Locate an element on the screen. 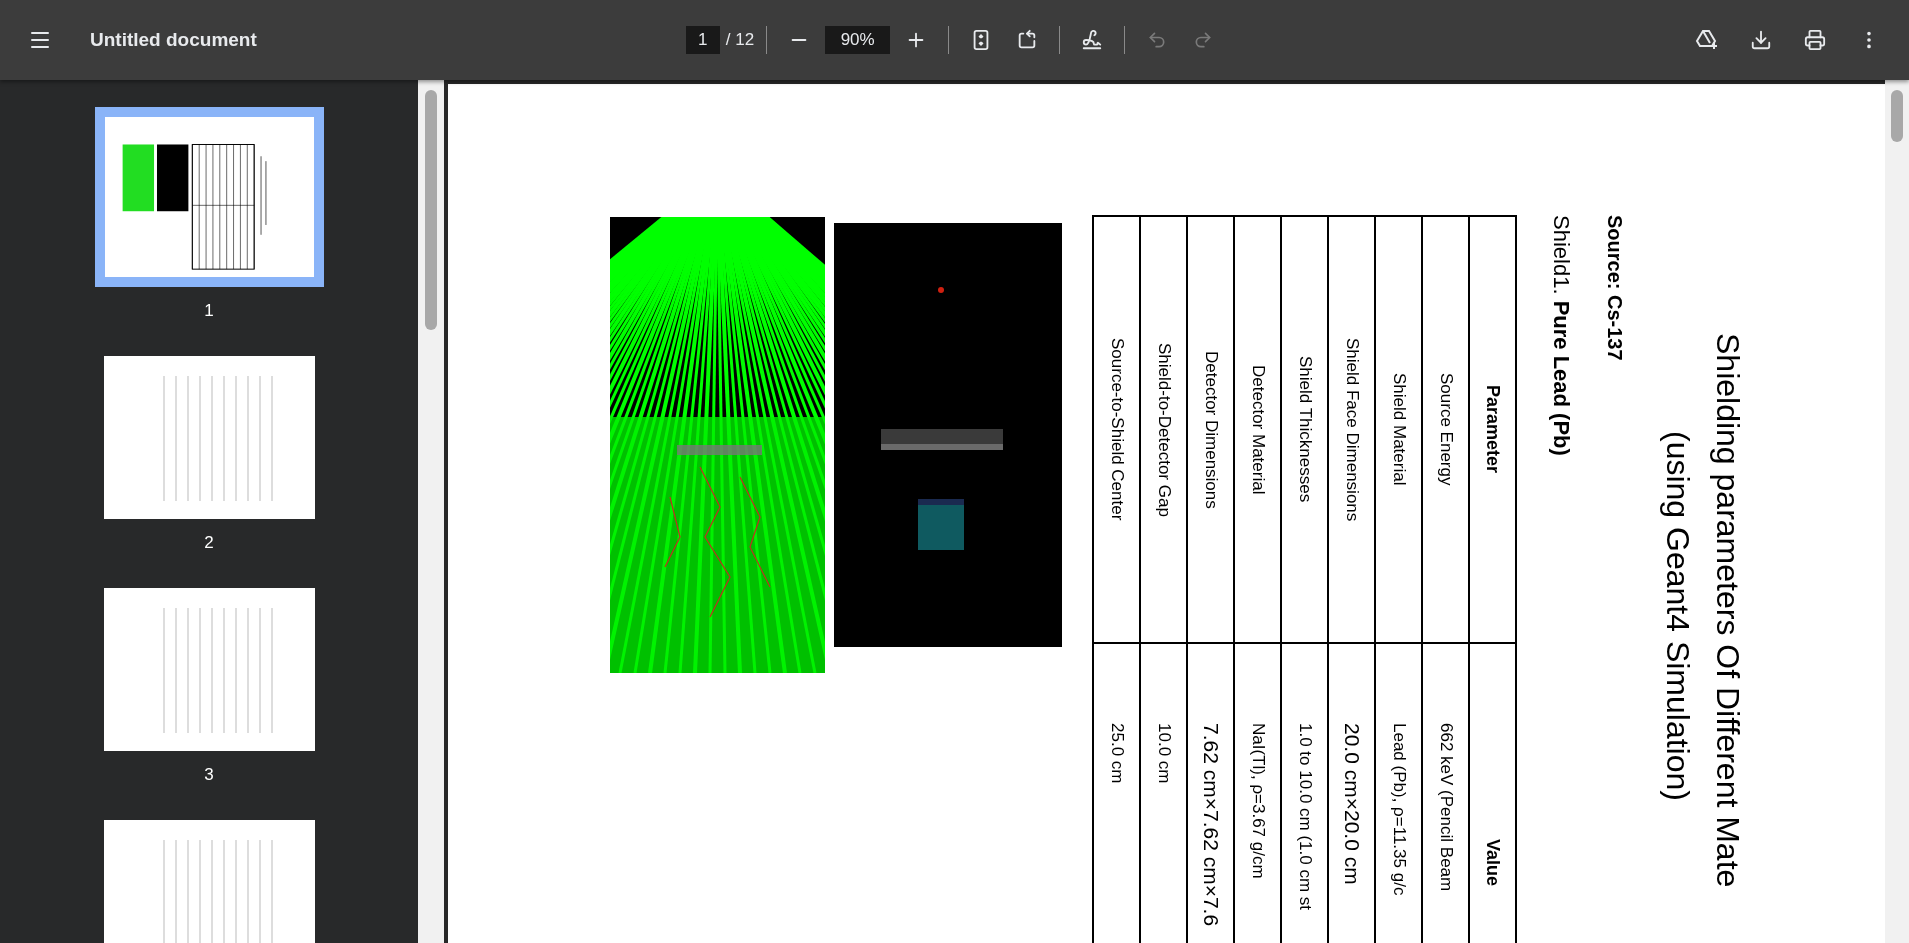  parameter-label: Shield Face Dimensions is located at coordinates (1351, 429).